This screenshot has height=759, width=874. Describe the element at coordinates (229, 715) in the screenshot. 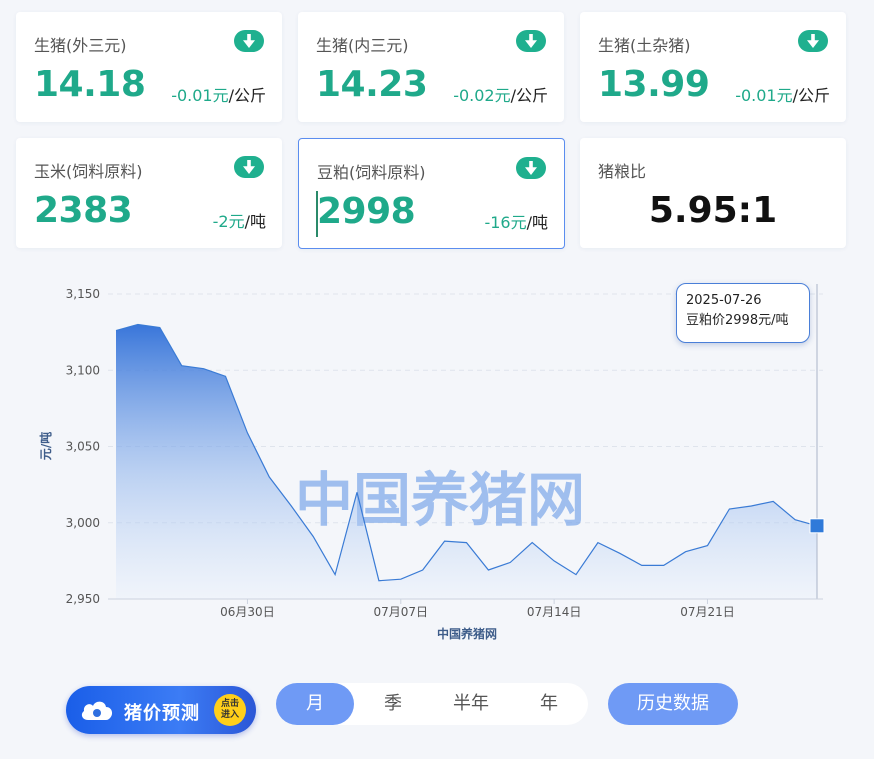

I see `enter-badge-line2: 进入` at that location.